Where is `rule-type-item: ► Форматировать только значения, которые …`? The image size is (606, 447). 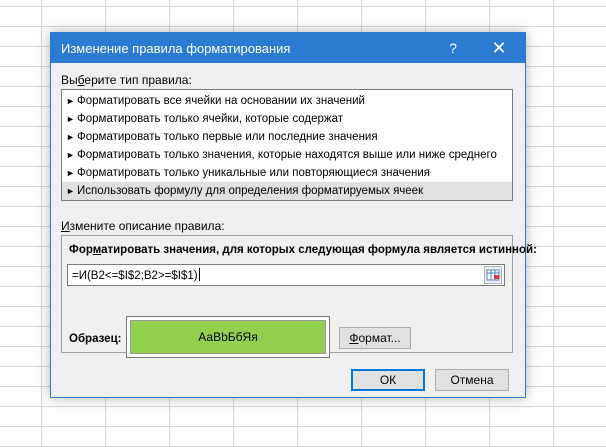
rule-type-item: ► Форматировать только значения, которые … is located at coordinates (287, 155).